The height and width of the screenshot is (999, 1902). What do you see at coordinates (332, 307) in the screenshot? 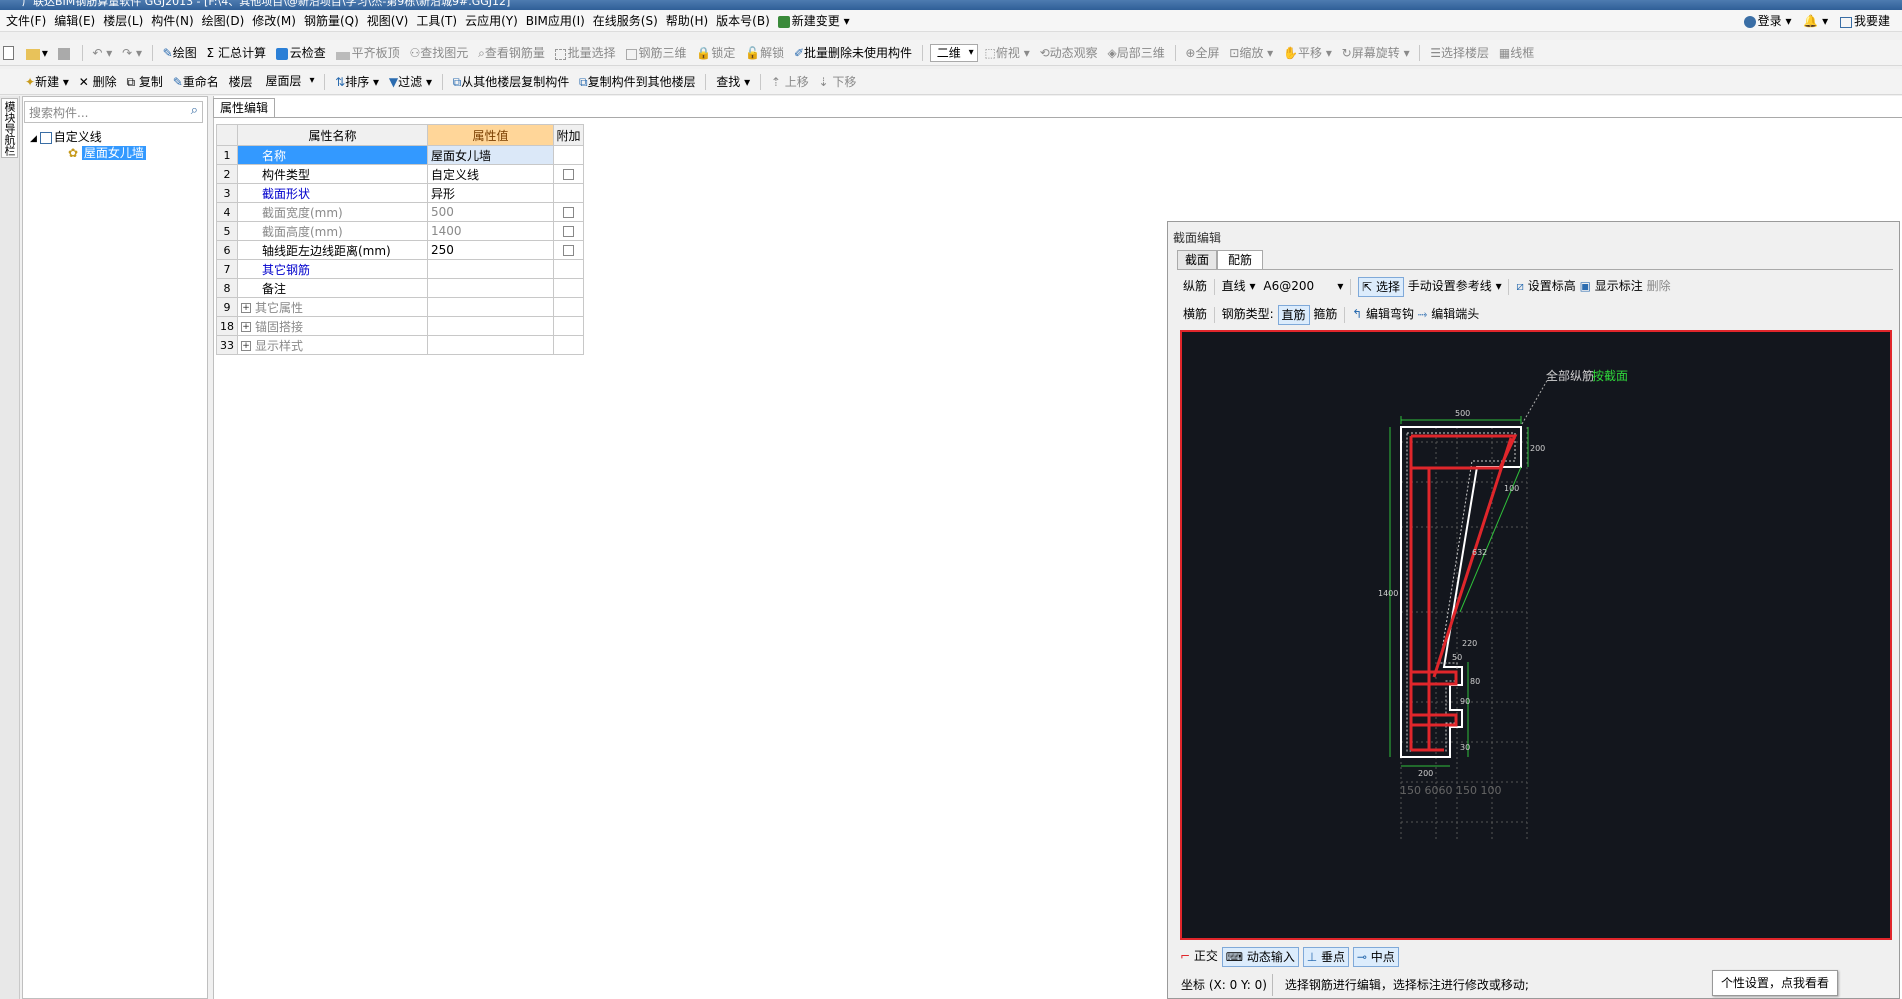
I see `prop-group: + 其它属性` at bounding box center [332, 307].